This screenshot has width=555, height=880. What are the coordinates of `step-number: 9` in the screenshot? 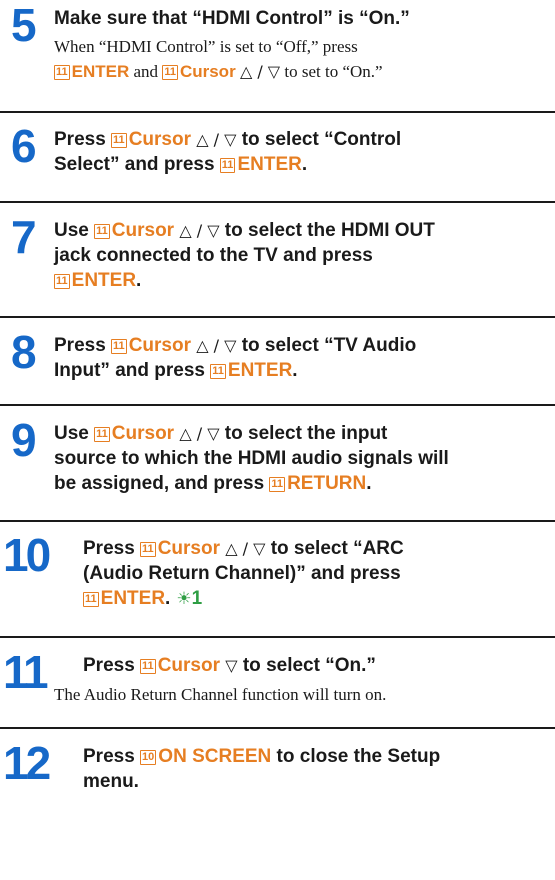 It's located at (24, 440).